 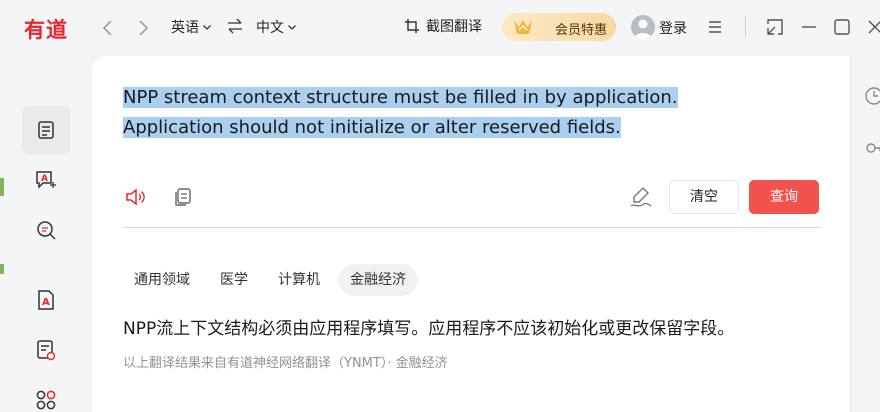 What do you see at coordinates (429, 329) in the screenshot?
I see `translation-result: NPP流上下文结构必须由应用程序填写。应用程序不应该初始化或更改保留字段。` at bounding box center [429, 329].